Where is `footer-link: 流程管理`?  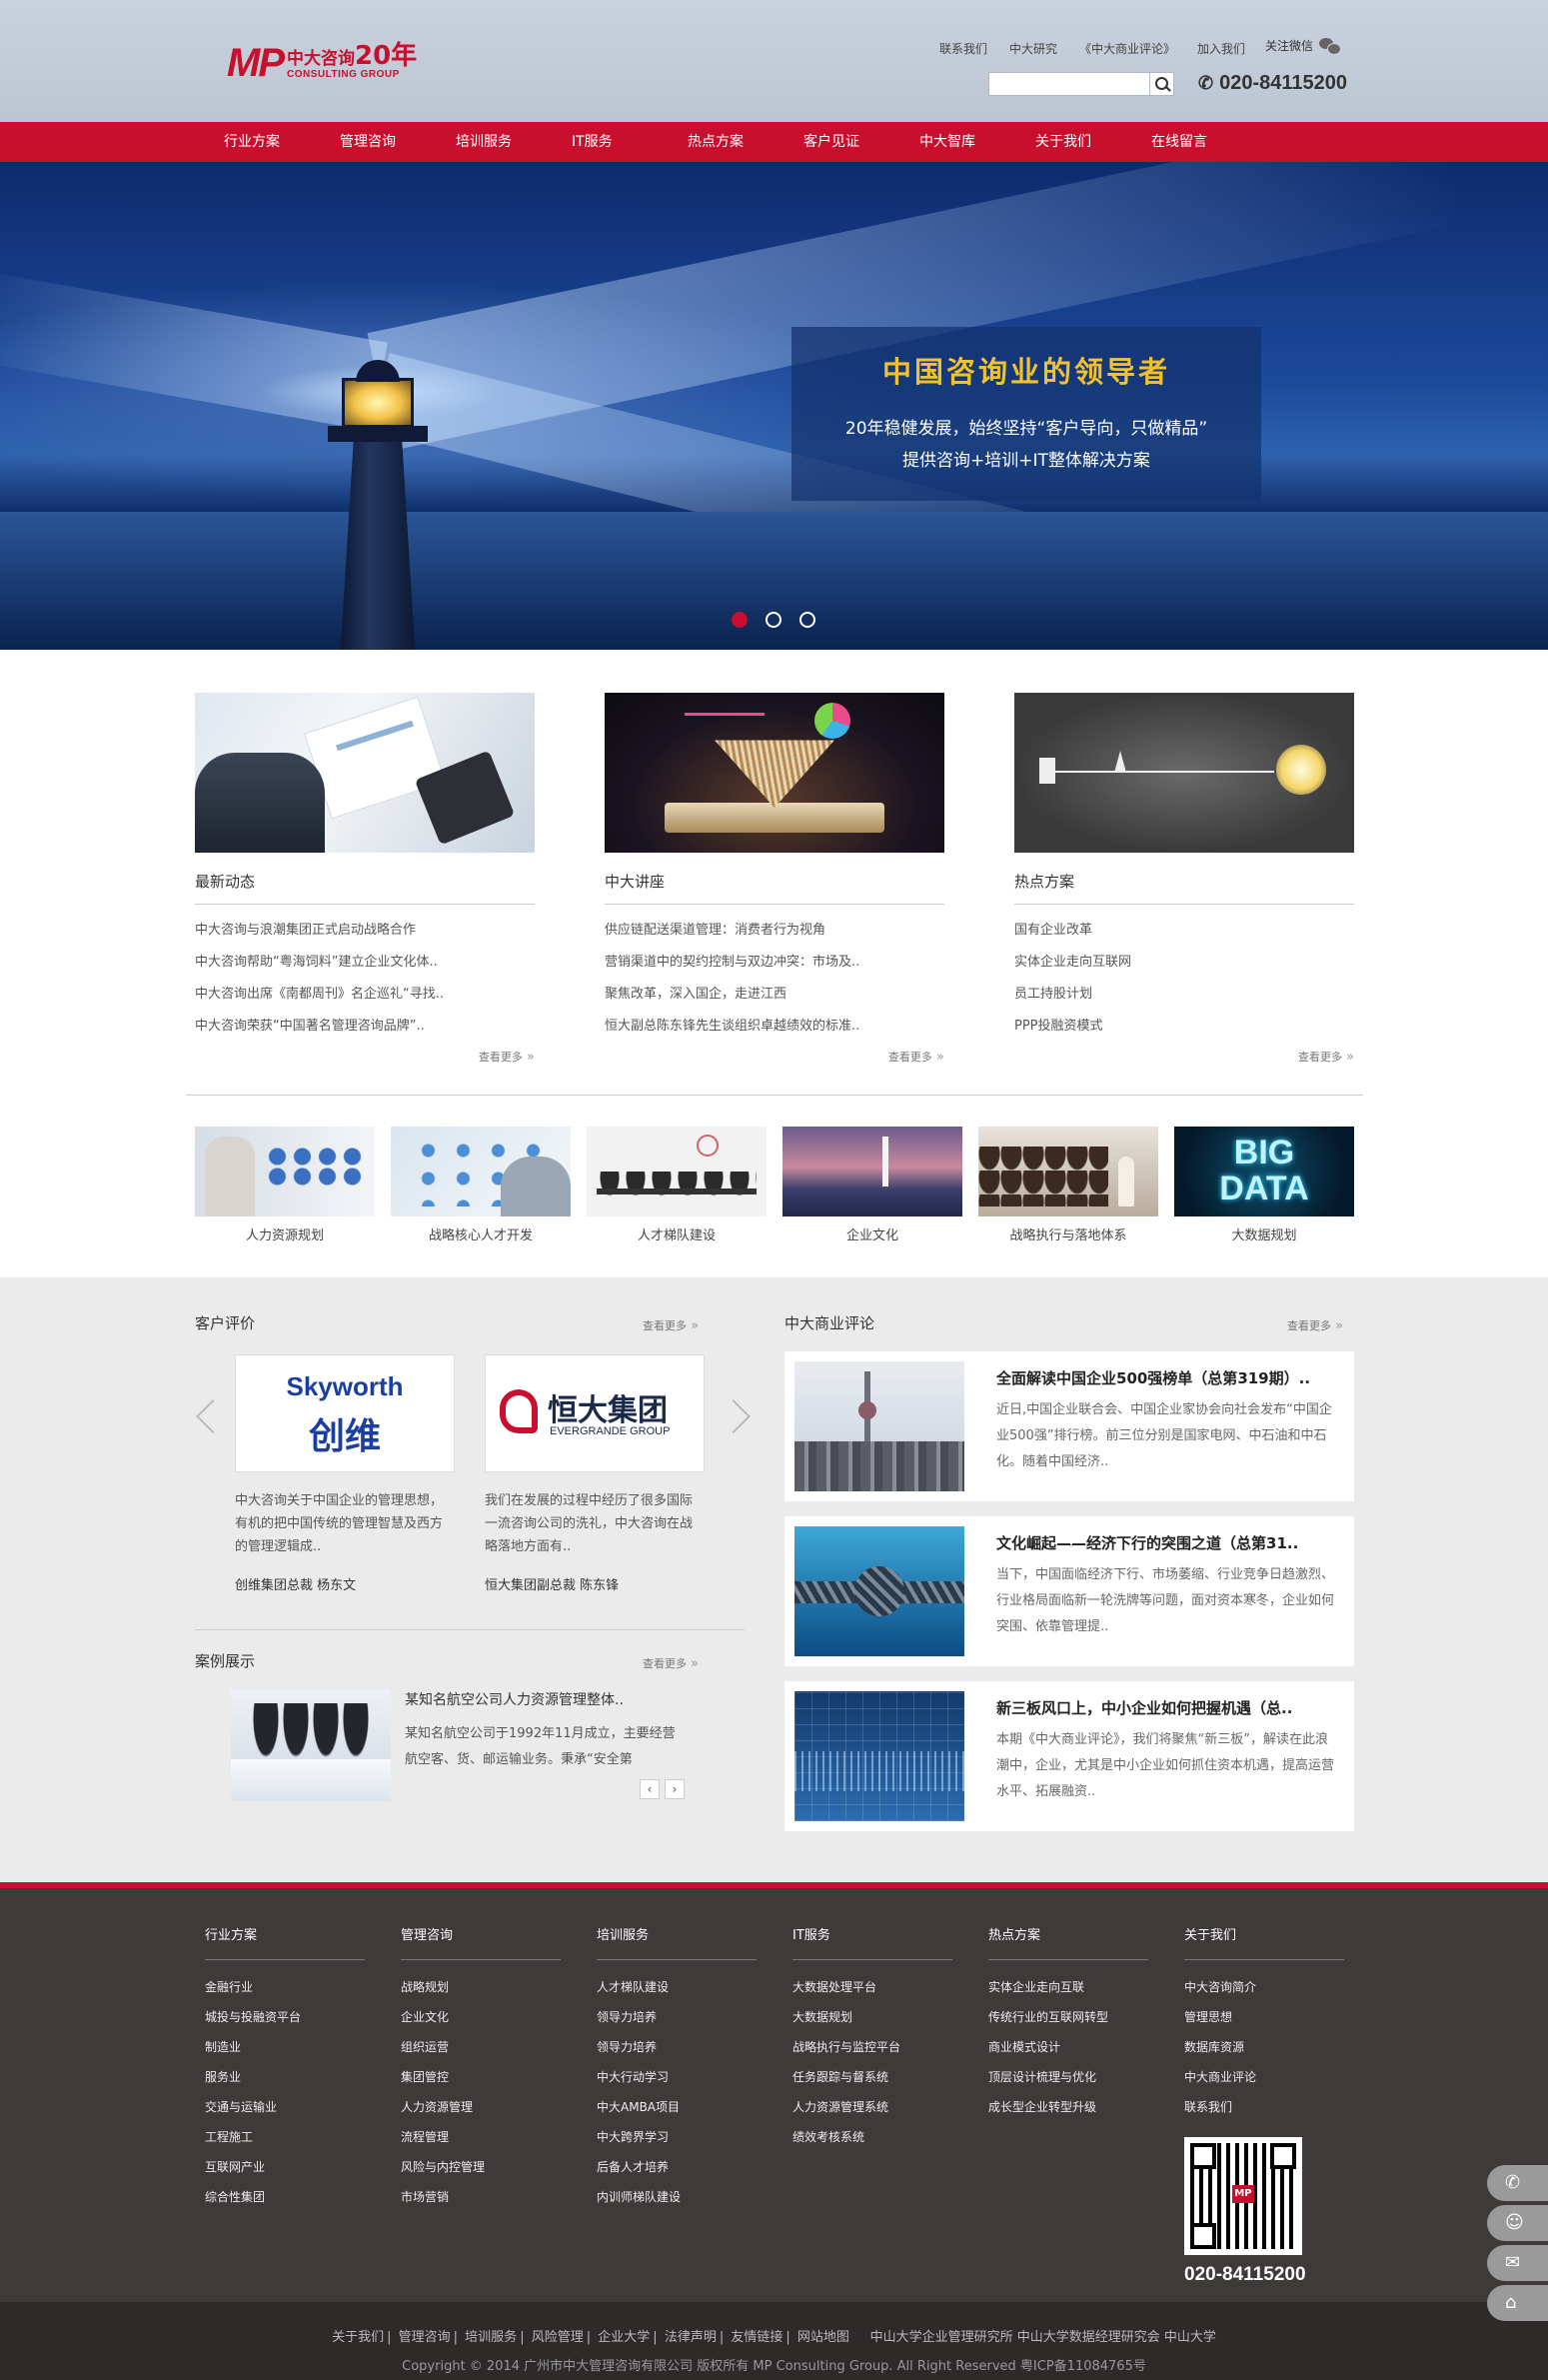
footer-link: 流程管理 is located at coordinates (481, 2137).